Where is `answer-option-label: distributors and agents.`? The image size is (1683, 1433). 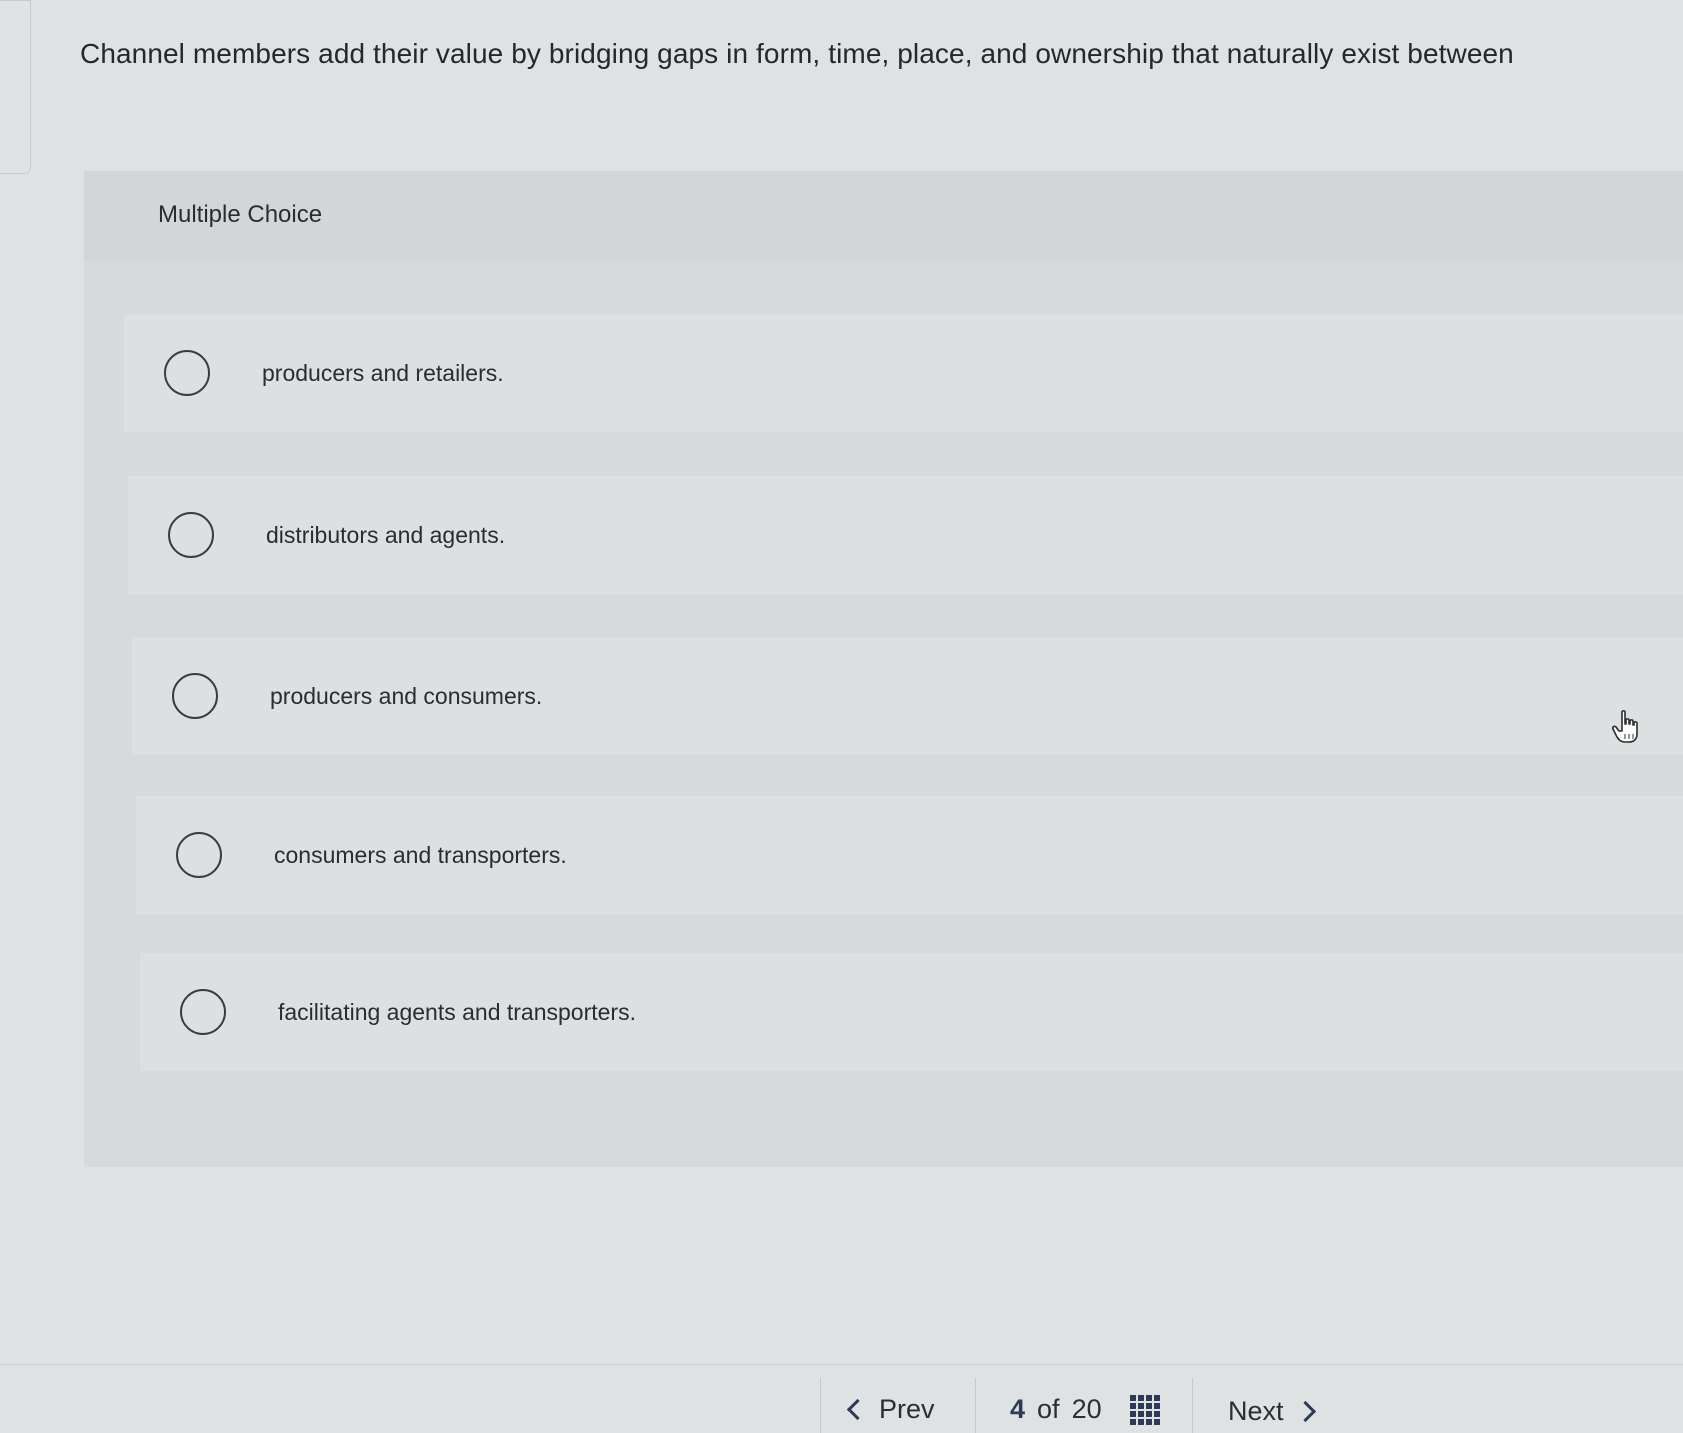 answer-option-label: distributors and agents. is located at coordinates (386, 534).